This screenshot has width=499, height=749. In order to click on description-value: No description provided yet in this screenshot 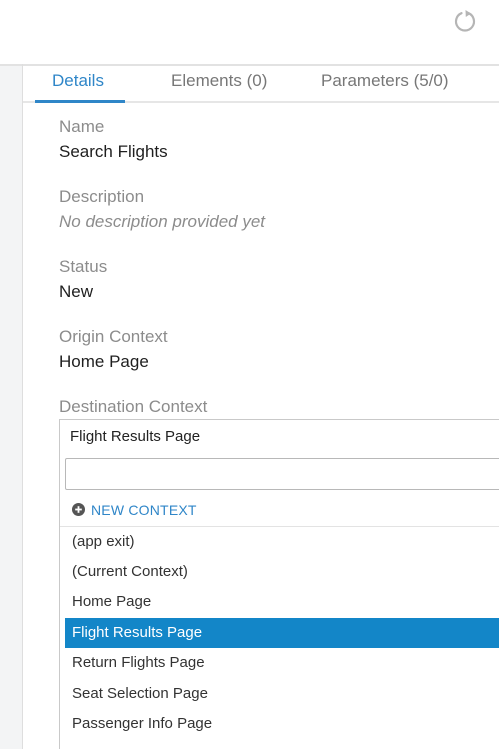, I will do `click(162, 221)`.